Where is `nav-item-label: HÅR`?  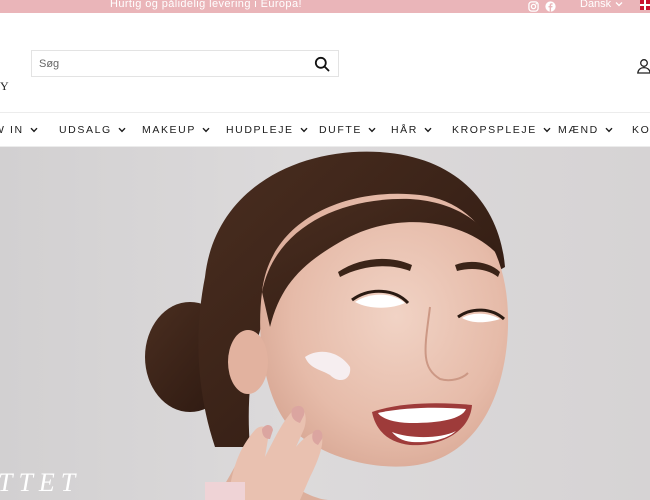 nav-item-label: HÅR is located at coordinates (404, 130).